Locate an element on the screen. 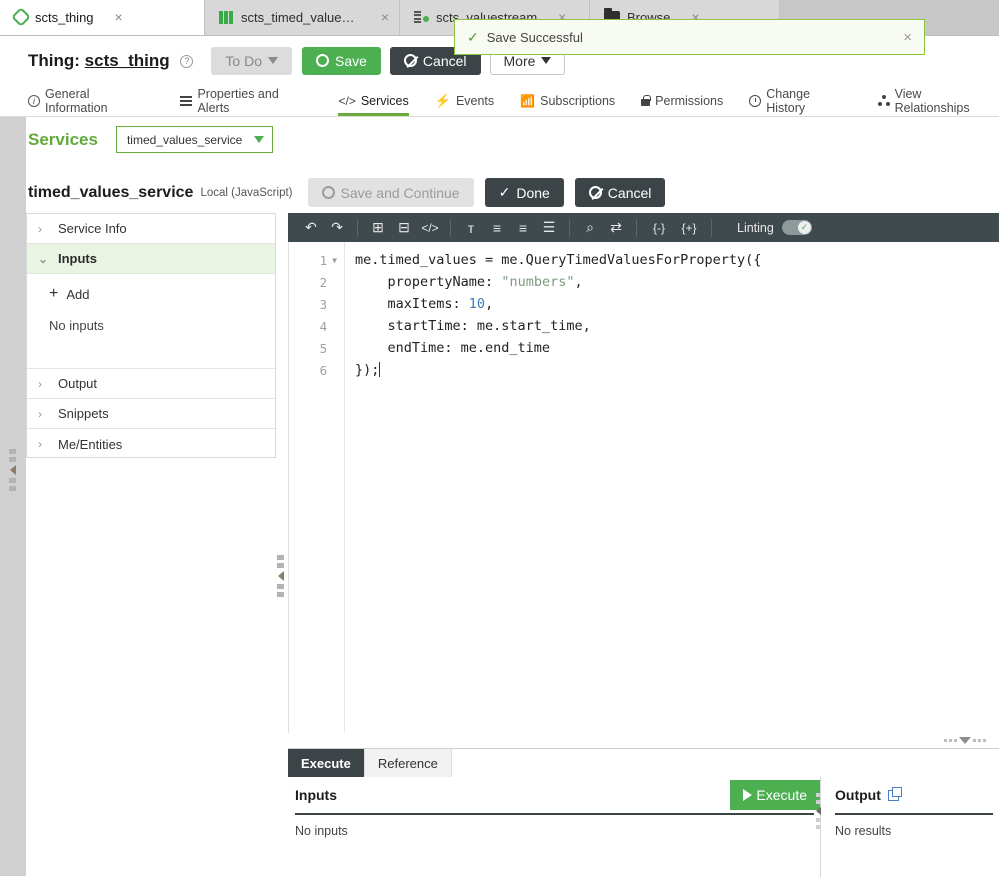 The height and width of the screenshot is (877, 999). tab-general-information: i General Information is located at coordinates (91, 100).